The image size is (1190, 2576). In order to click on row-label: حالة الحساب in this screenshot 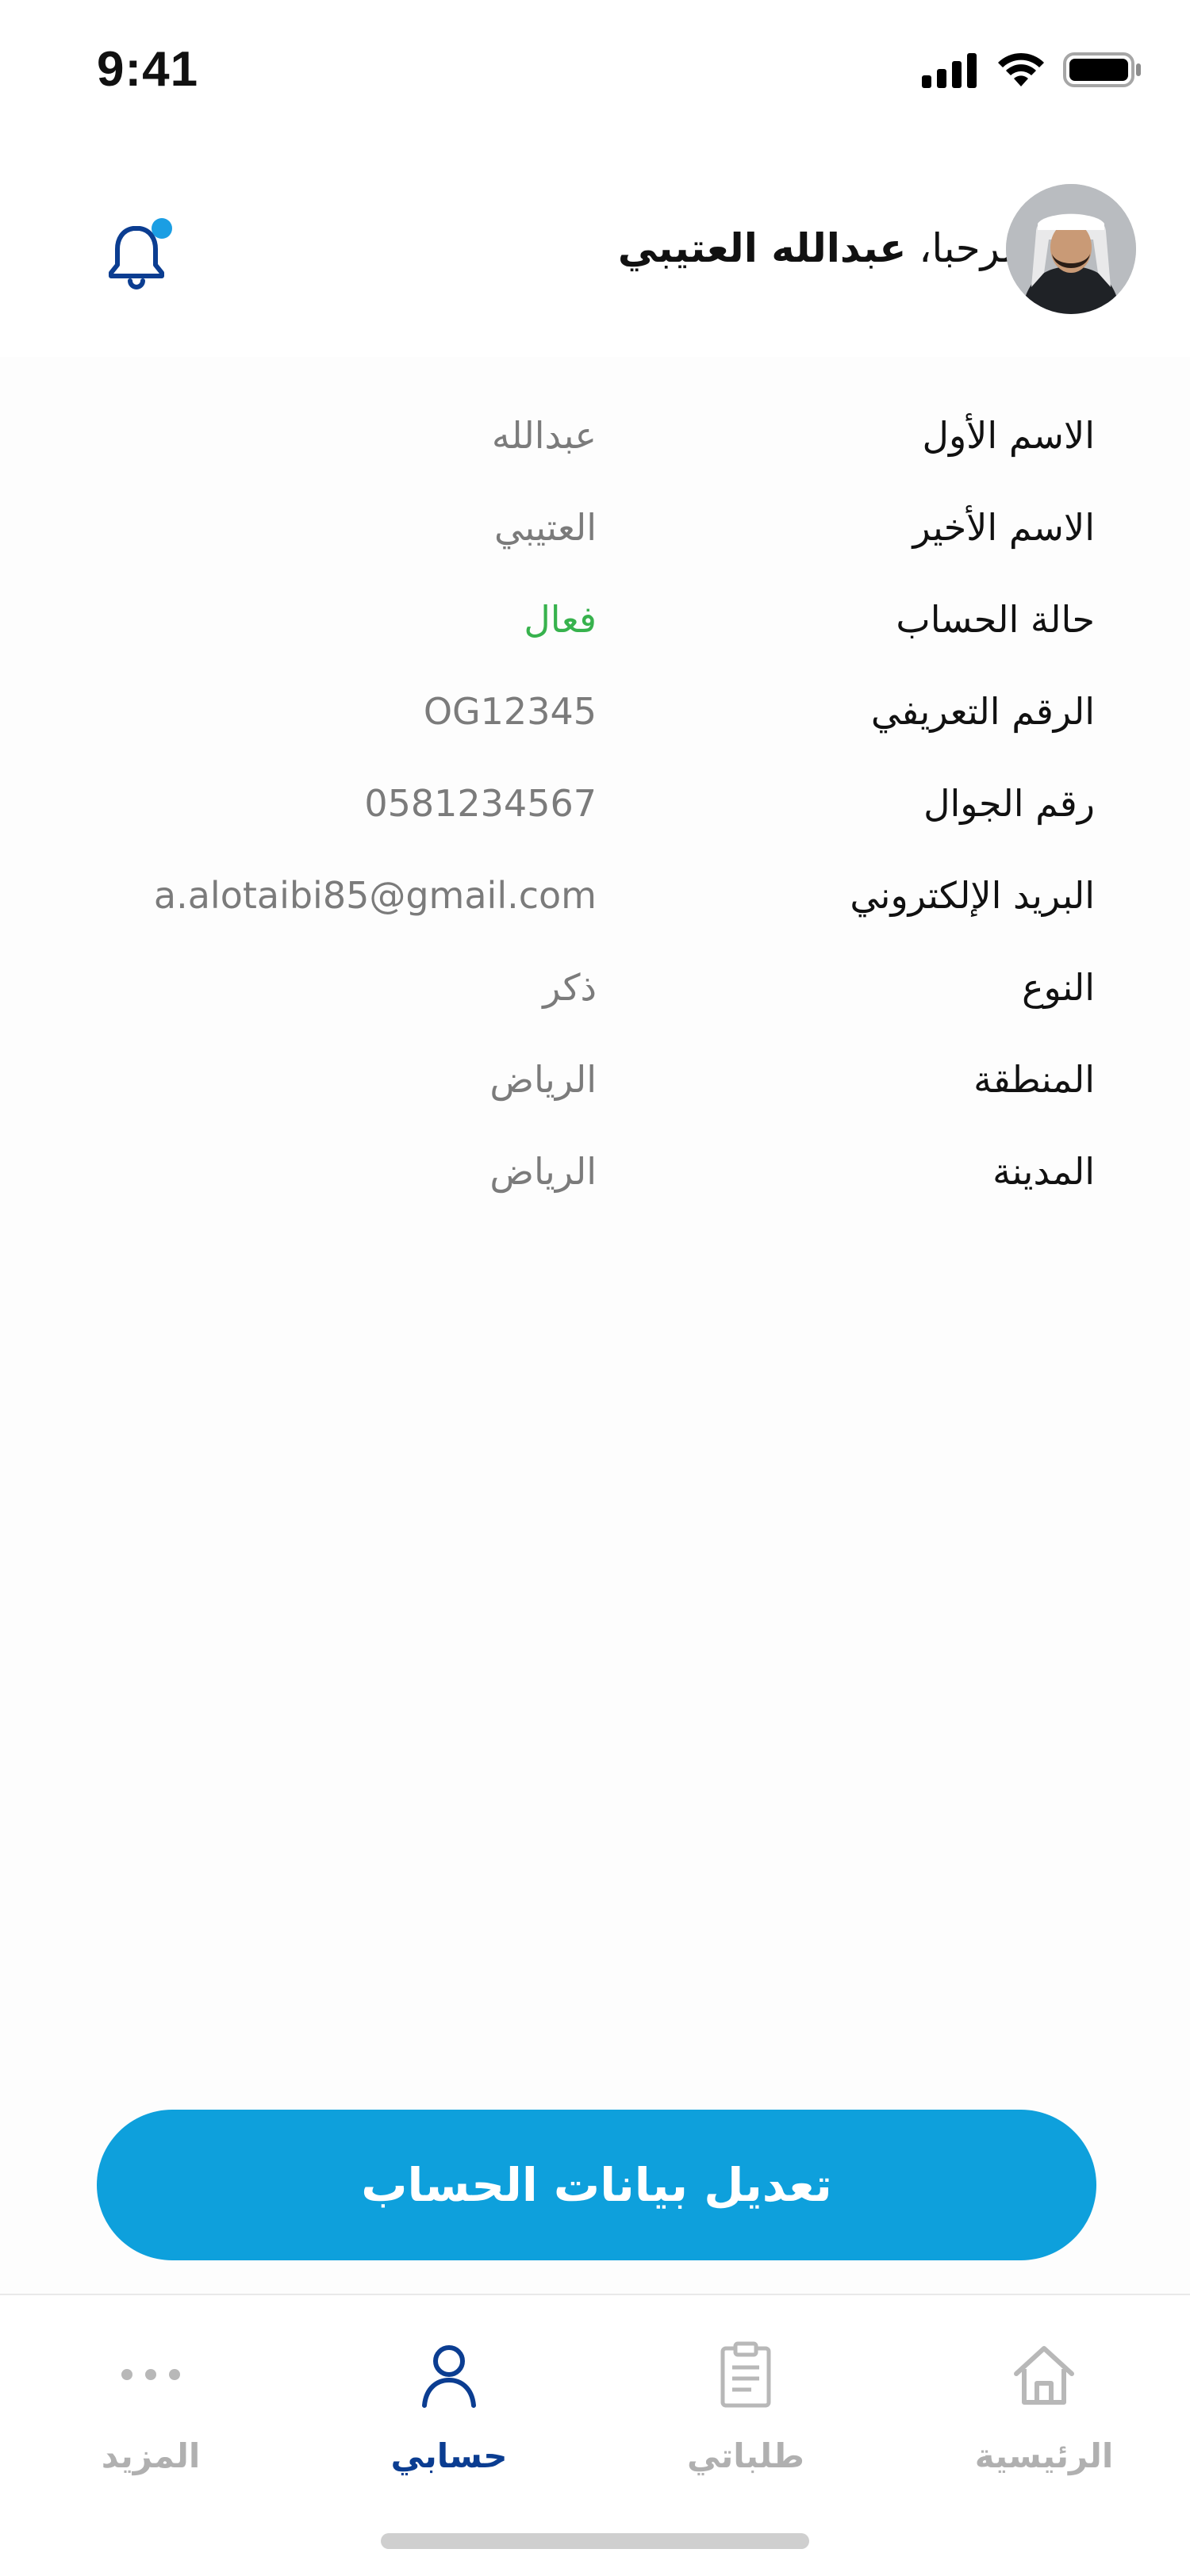, I will do `click(995, 620)`.